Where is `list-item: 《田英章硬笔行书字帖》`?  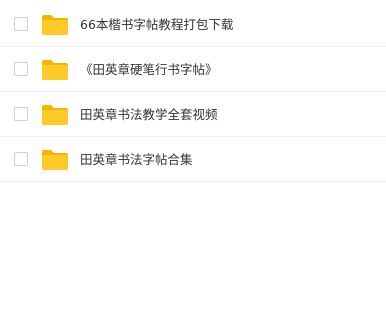 list-item: 《田英章硬笔行书字帖》 is located at coordinates (193, 70).